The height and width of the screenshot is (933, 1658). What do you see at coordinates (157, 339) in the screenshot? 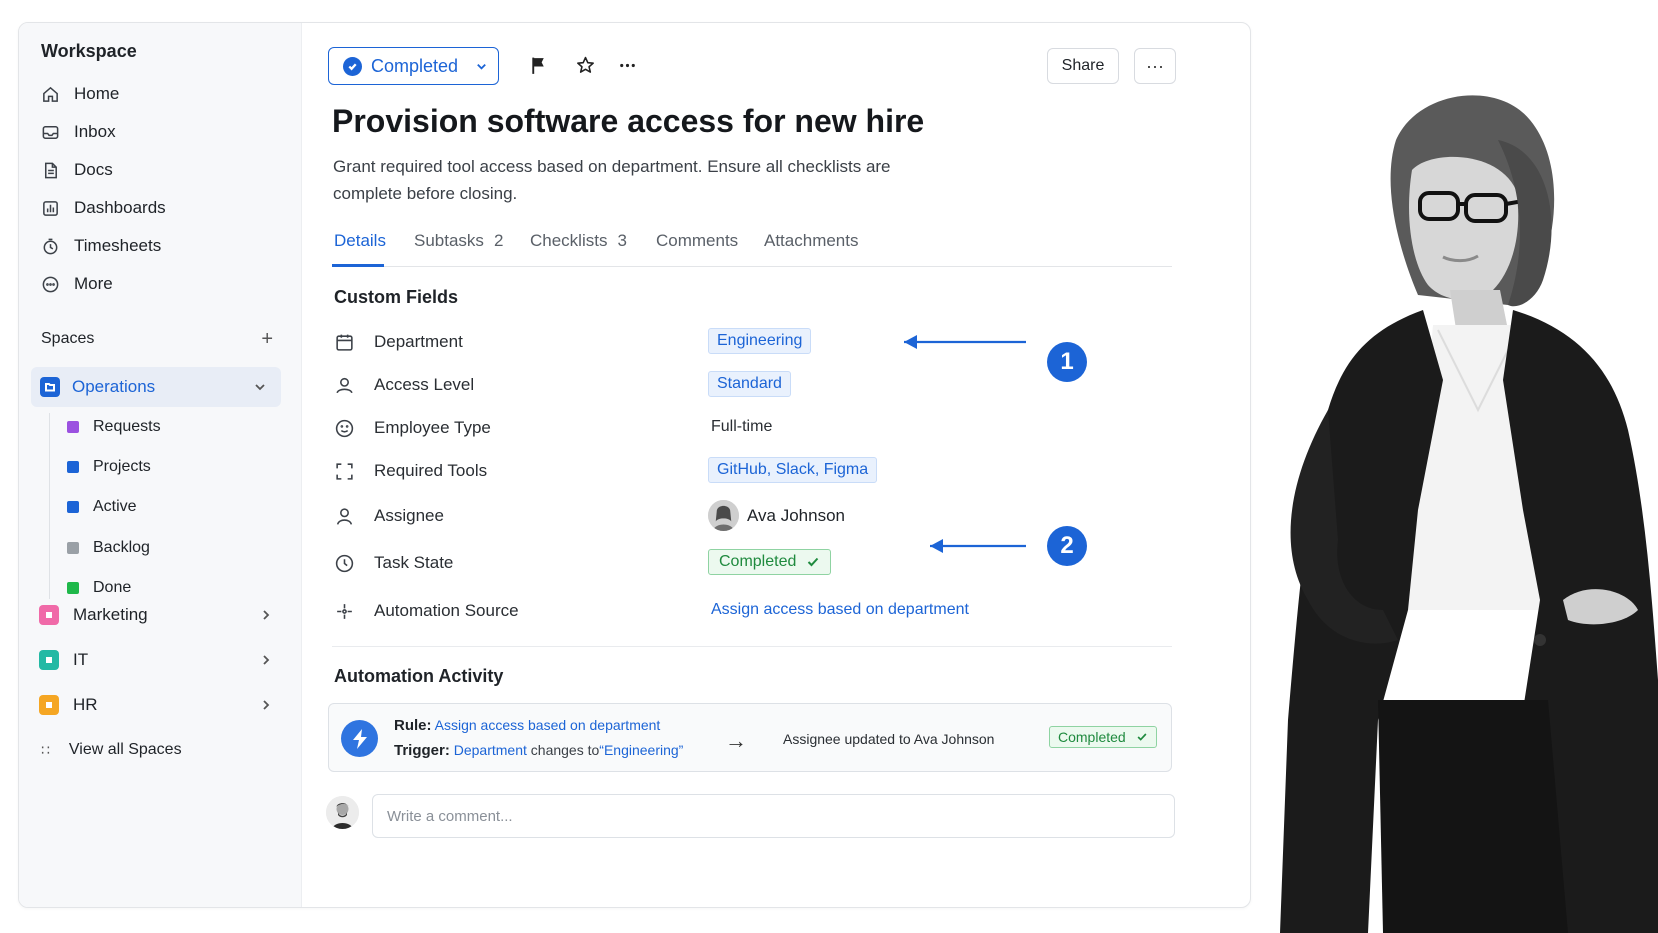
I see `spaces-header: Spaces +` at bounding box center [157, 339].